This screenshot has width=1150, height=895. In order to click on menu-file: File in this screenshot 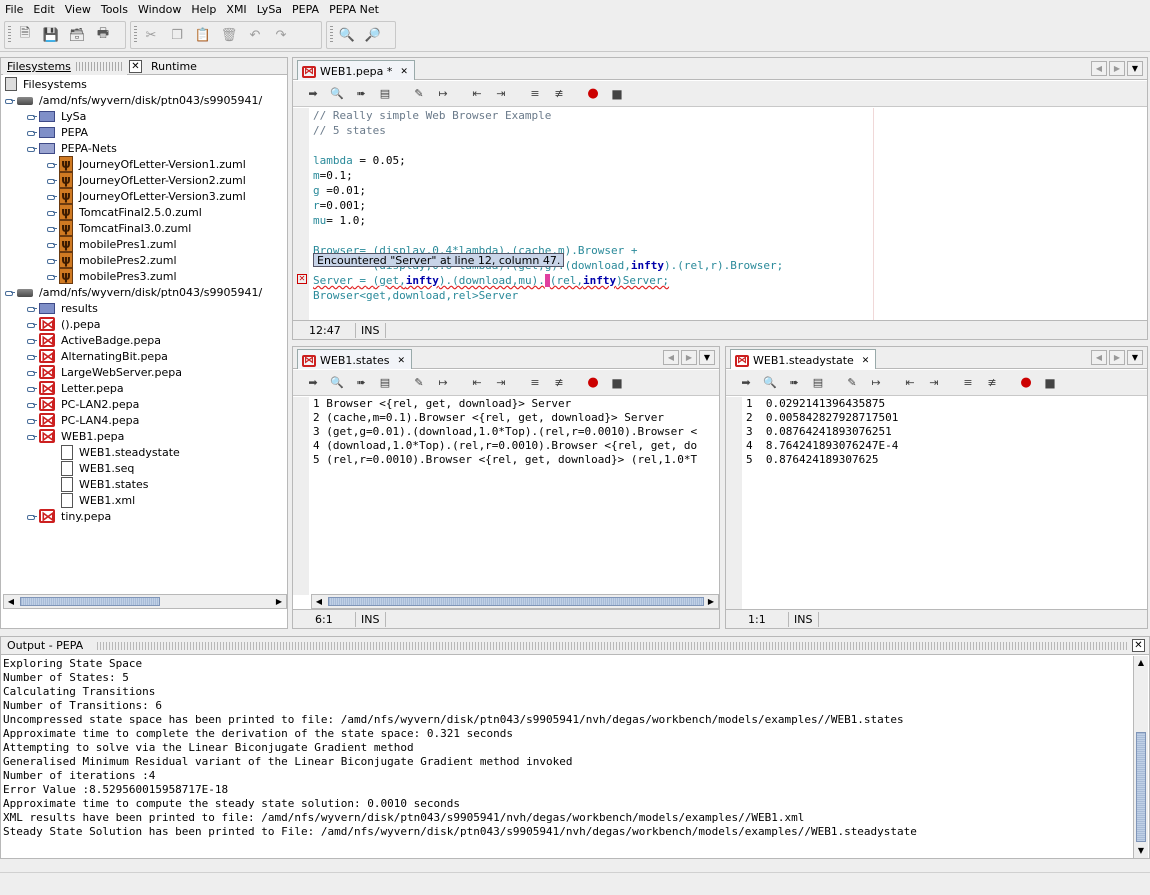, I will do `click(14, 9)`.